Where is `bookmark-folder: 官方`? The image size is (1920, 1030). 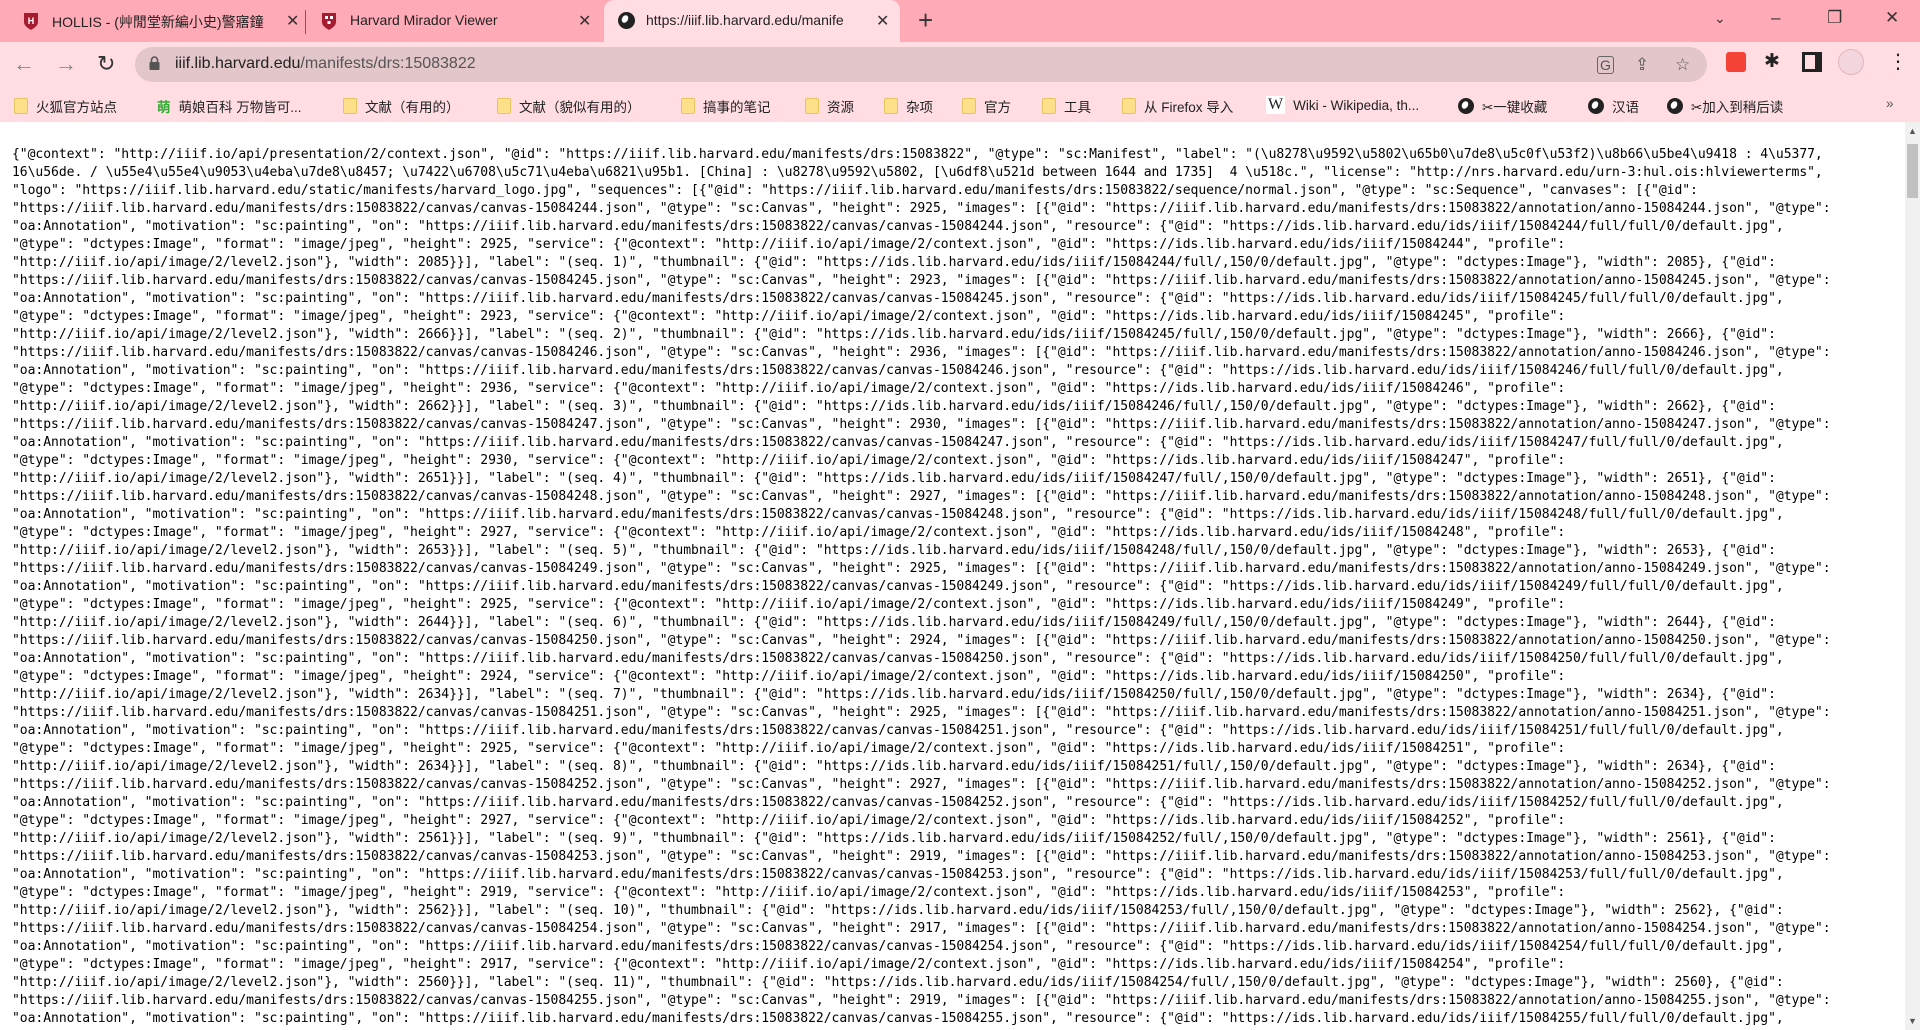 bookmark-folder: 官方 is located at coordinates (986, 106).